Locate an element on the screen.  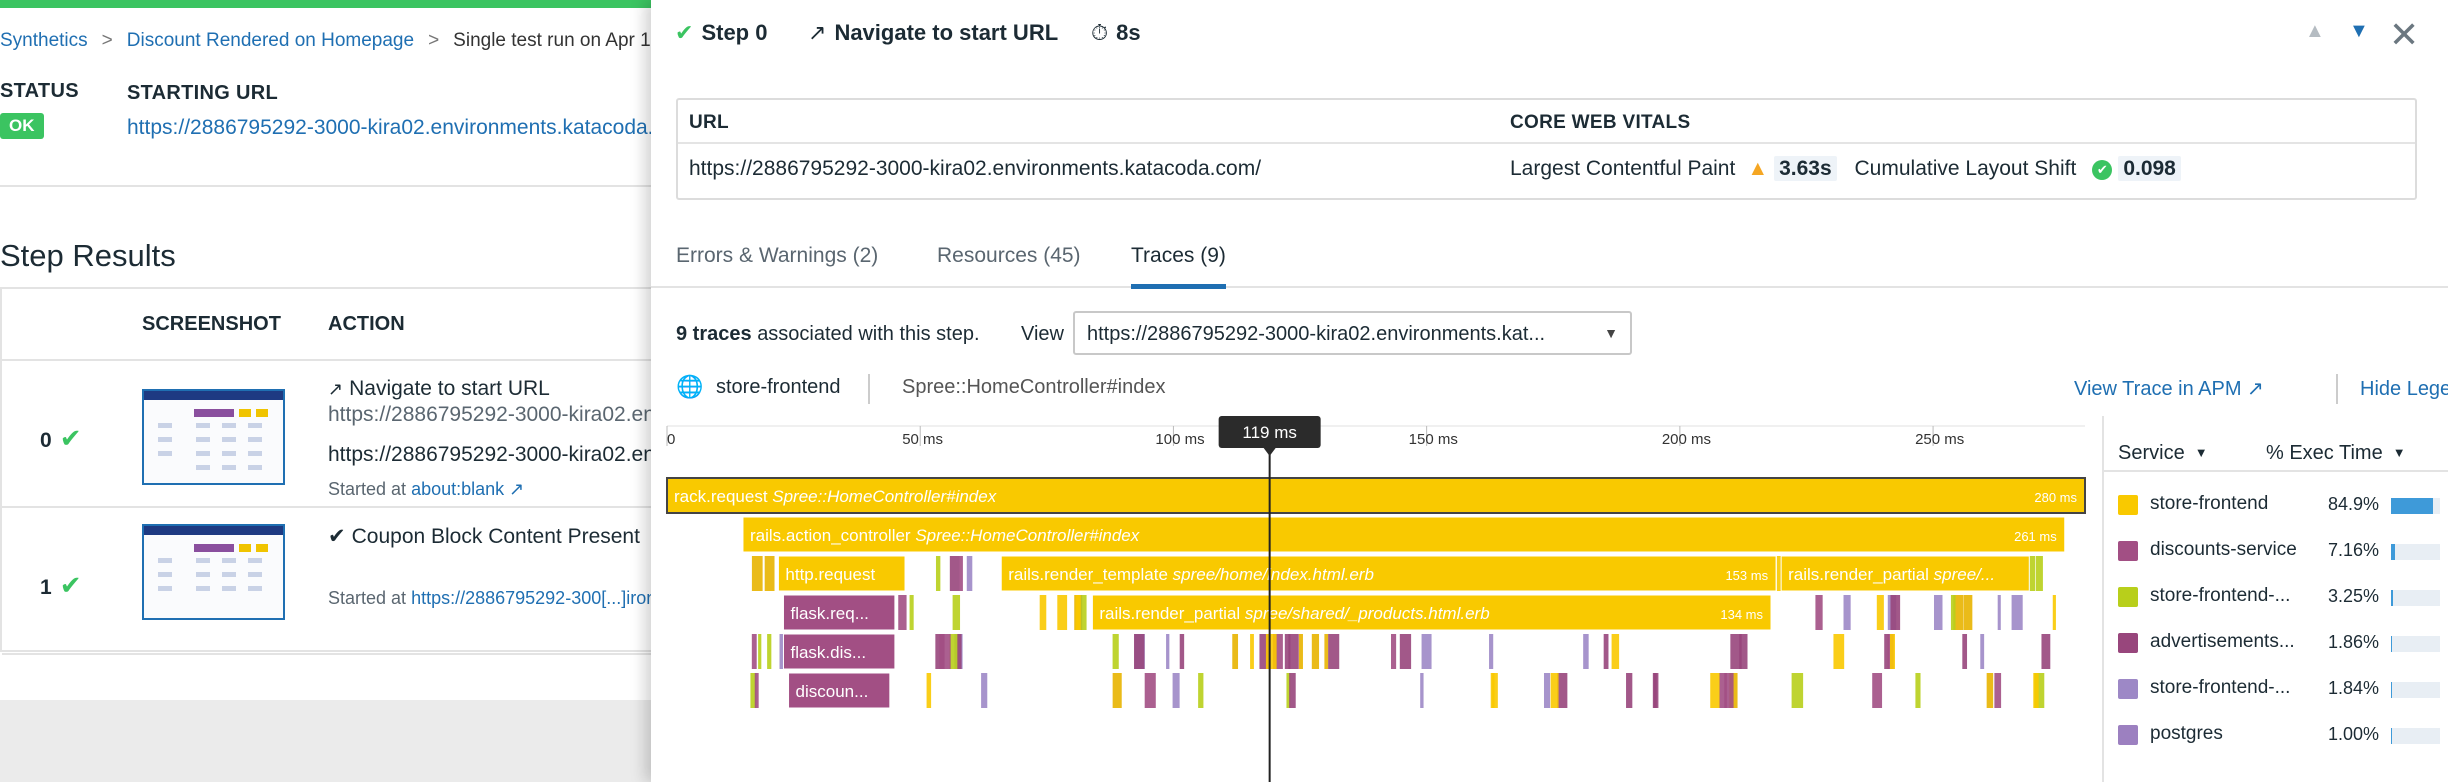
table-header: SCREENSHOT ACTION is located at coordinates (330, 325).